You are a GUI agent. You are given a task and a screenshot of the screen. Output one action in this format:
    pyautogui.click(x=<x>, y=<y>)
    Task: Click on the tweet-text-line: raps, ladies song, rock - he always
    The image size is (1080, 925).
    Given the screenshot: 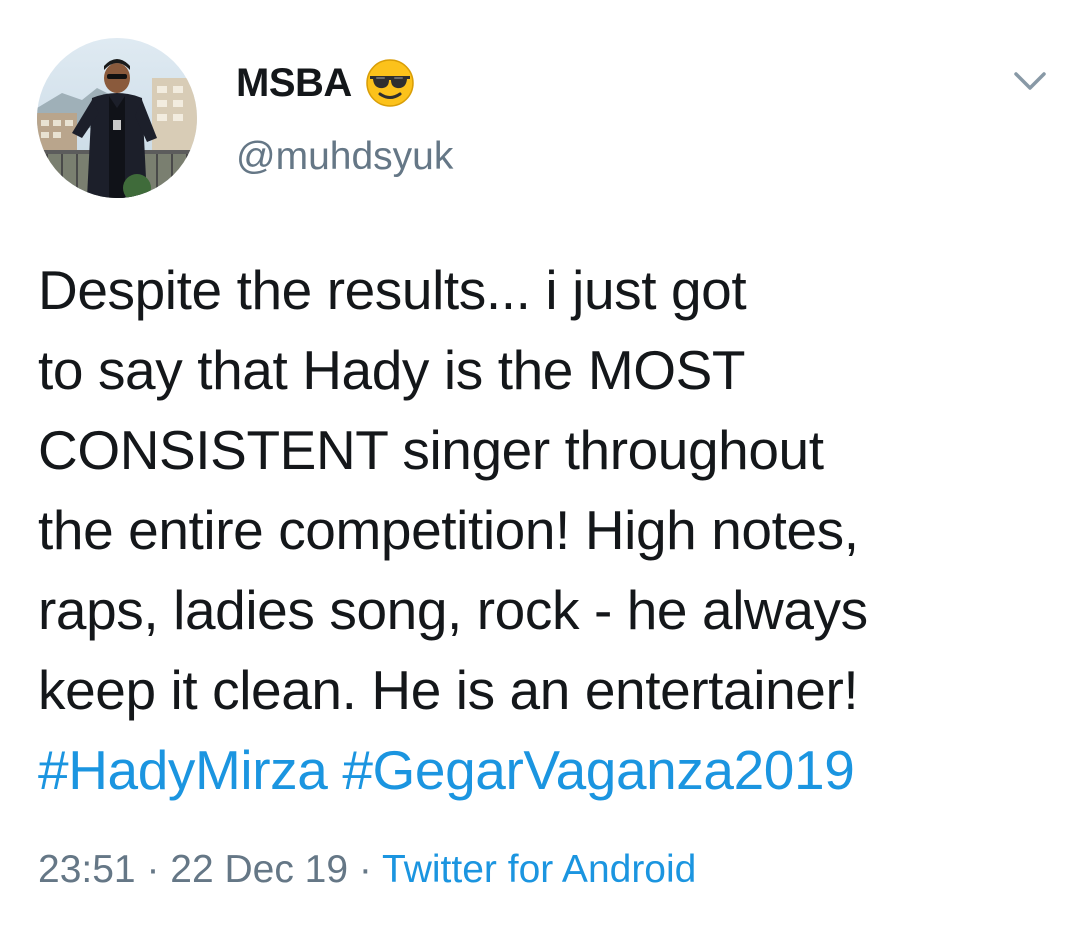 What is the action you would take?
    pyautogui.click(x=453, y=610)
    